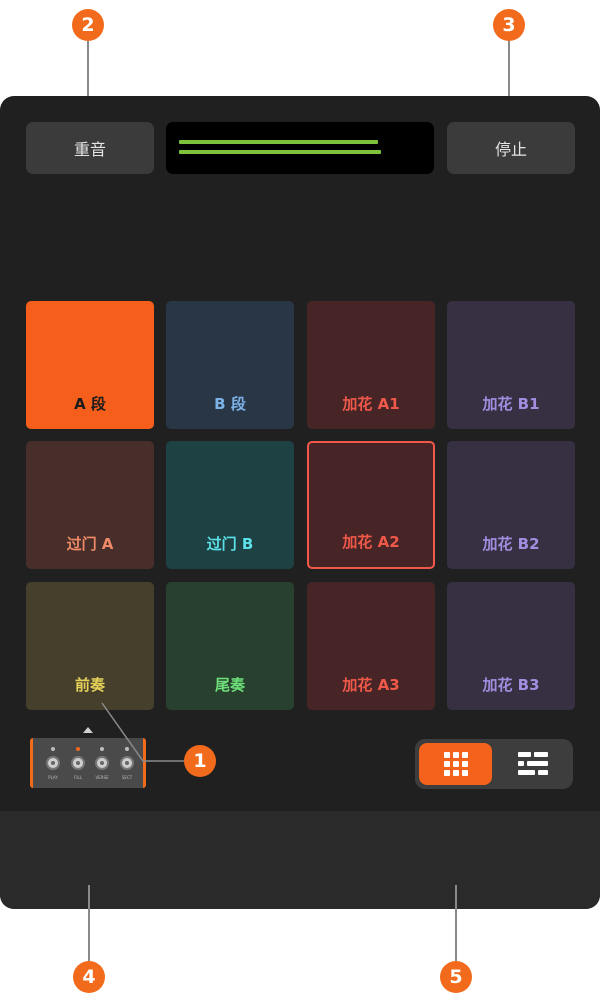 Image resolution: width=600 pixels, height=1001 pixels. Describe the element at coordinates (300, 860) in the screenshot. I see `bottom-bar` at that location.